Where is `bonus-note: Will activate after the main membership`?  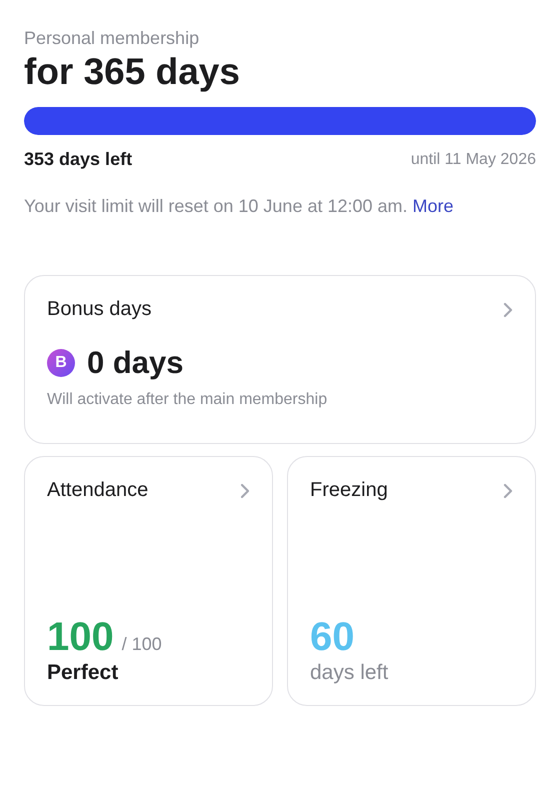
bonus-note: Will activate after the main membership is located at coordinates (187, 400).